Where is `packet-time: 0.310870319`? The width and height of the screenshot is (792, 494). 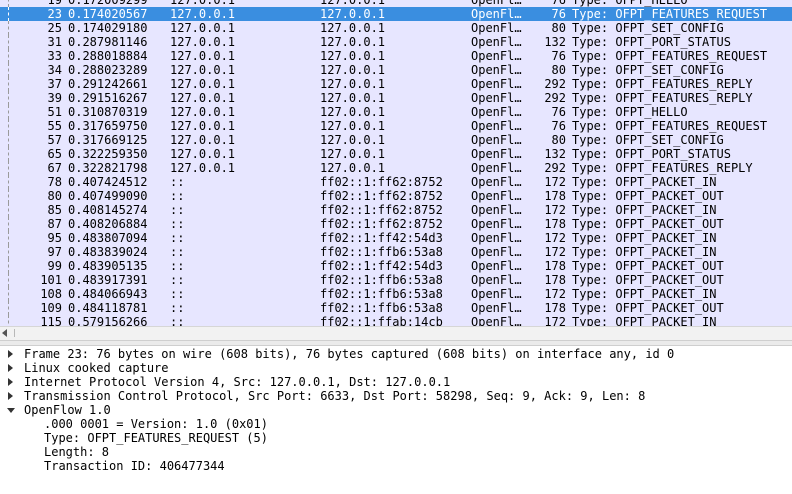 packet-time: 0.310870319 is located at coordinates (108, 112).